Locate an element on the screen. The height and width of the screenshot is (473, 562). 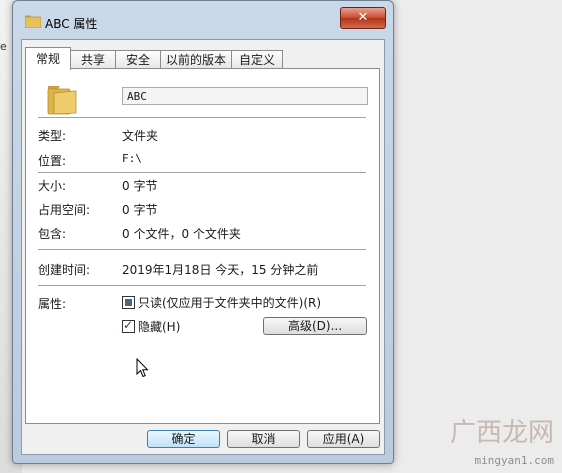
folder-large-icon is located at coordinates (62, 100).